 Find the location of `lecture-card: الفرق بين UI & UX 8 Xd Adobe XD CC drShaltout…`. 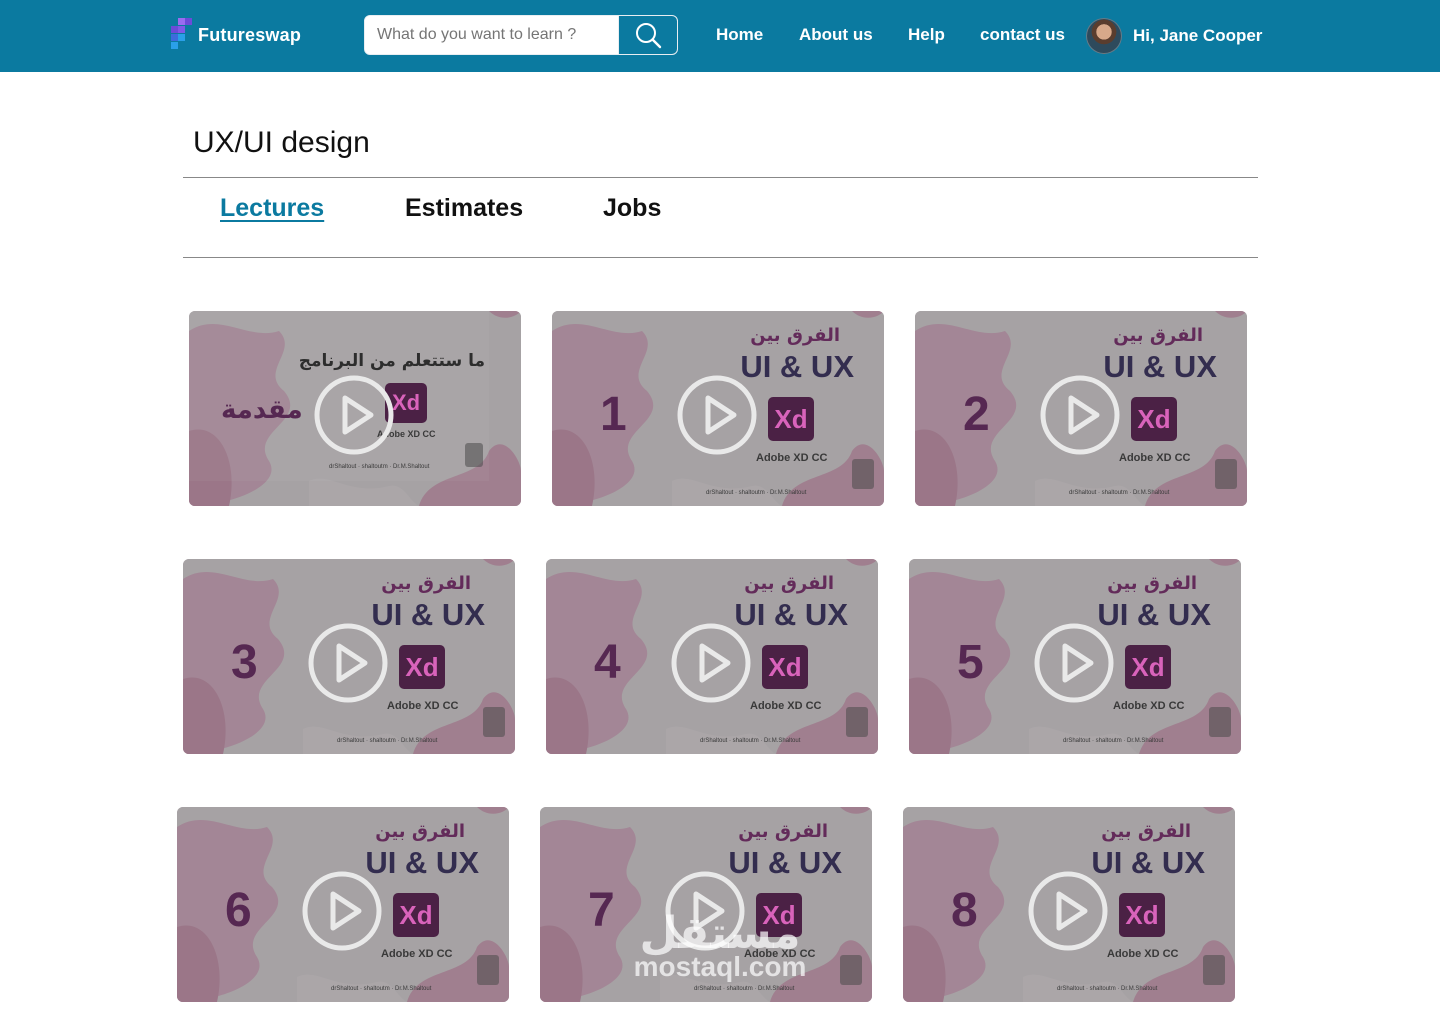

lecture-card: الفرق بين UI & UX 8 Xd Adobe XD CC drShaltout… is located at coordinates (1069, 904).